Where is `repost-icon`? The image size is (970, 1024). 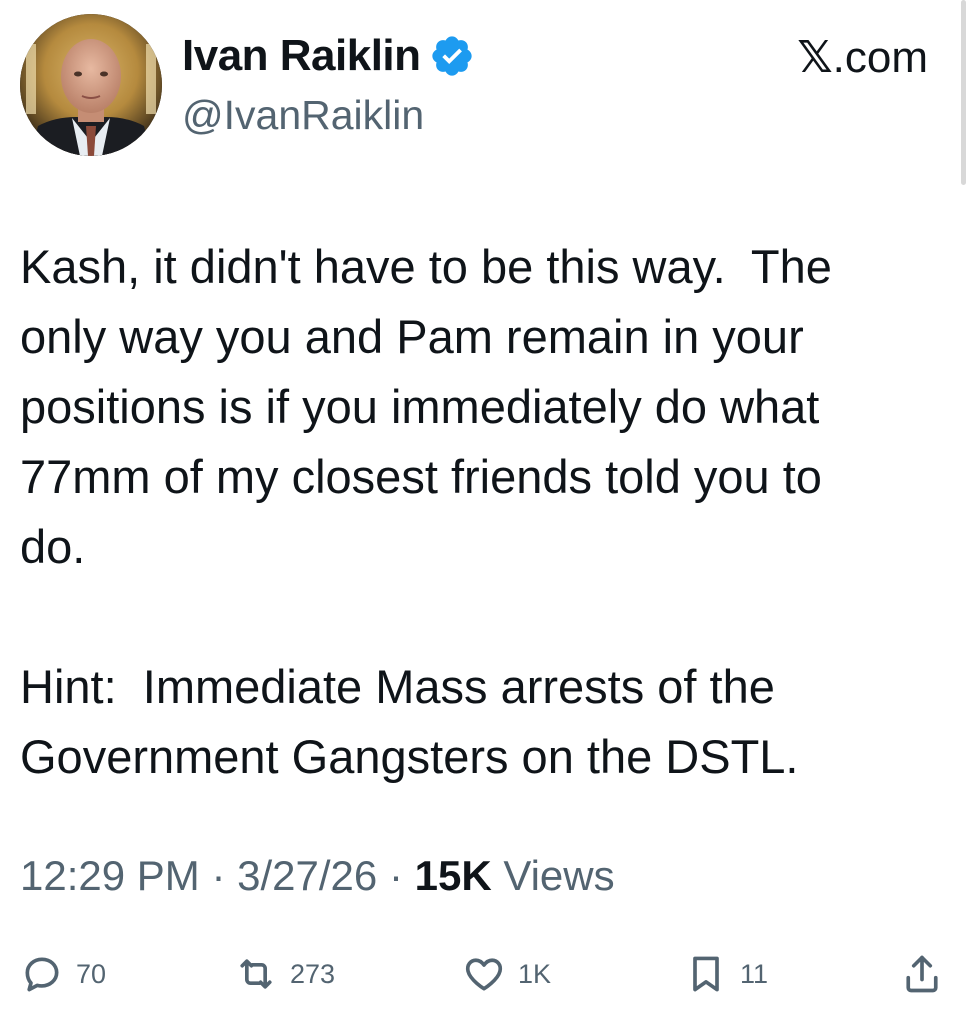
repost-icon is located at coordinates (256, 974).